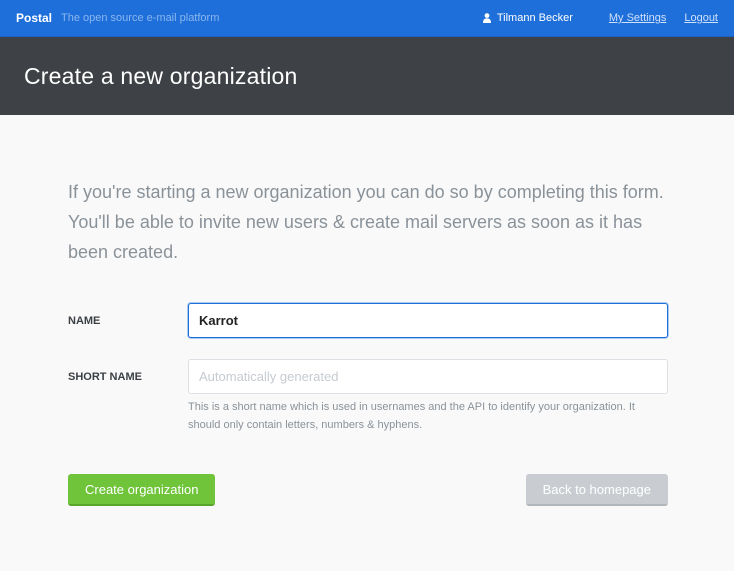  I want to click on brand-logo: Postal, so click(34, 18).